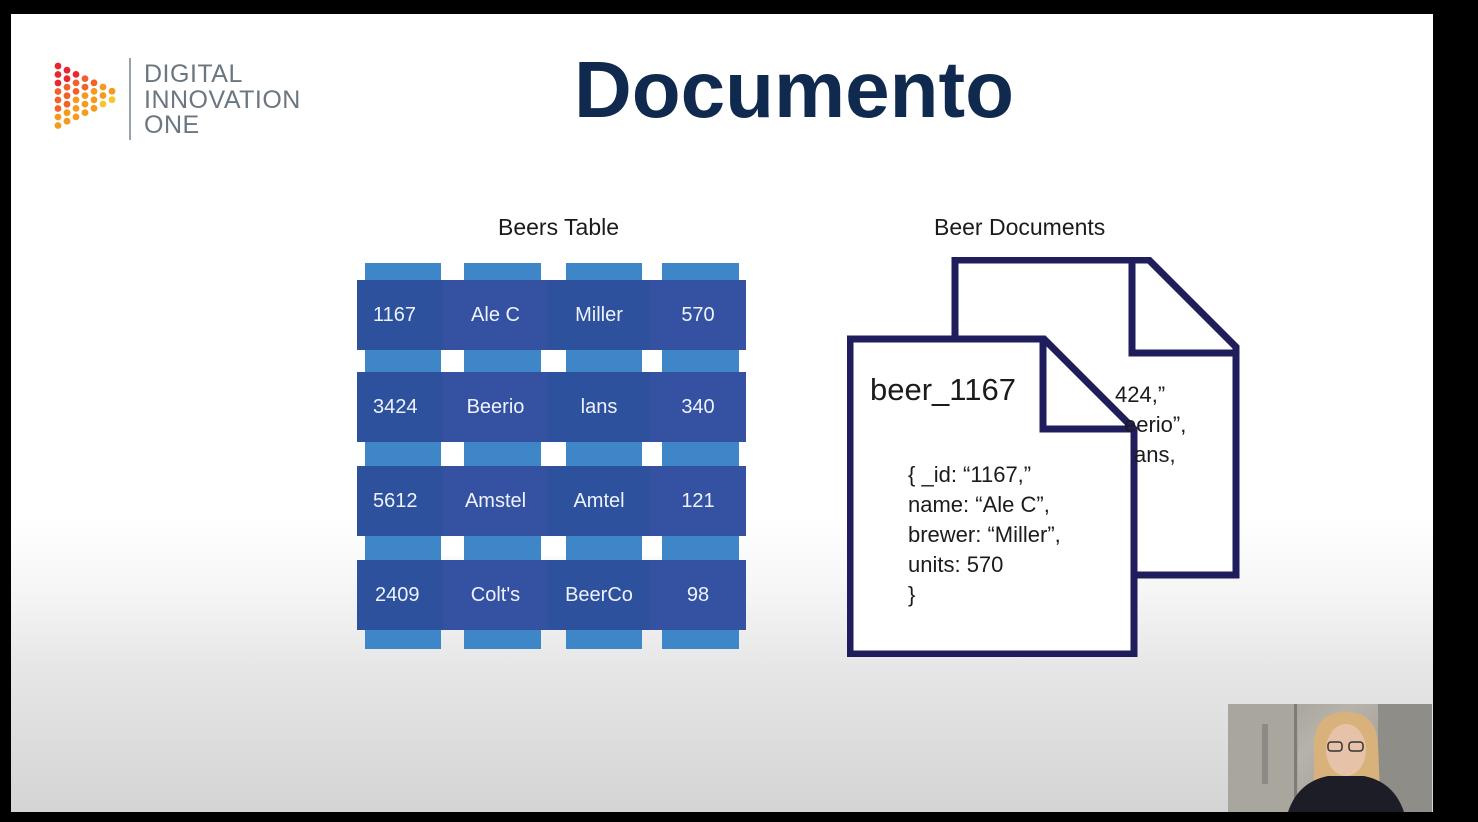 Image resolution: width=1478 pixels, height=822 pixels. I want to click on document-line: name: “Ale C”,, so click(979, 504).